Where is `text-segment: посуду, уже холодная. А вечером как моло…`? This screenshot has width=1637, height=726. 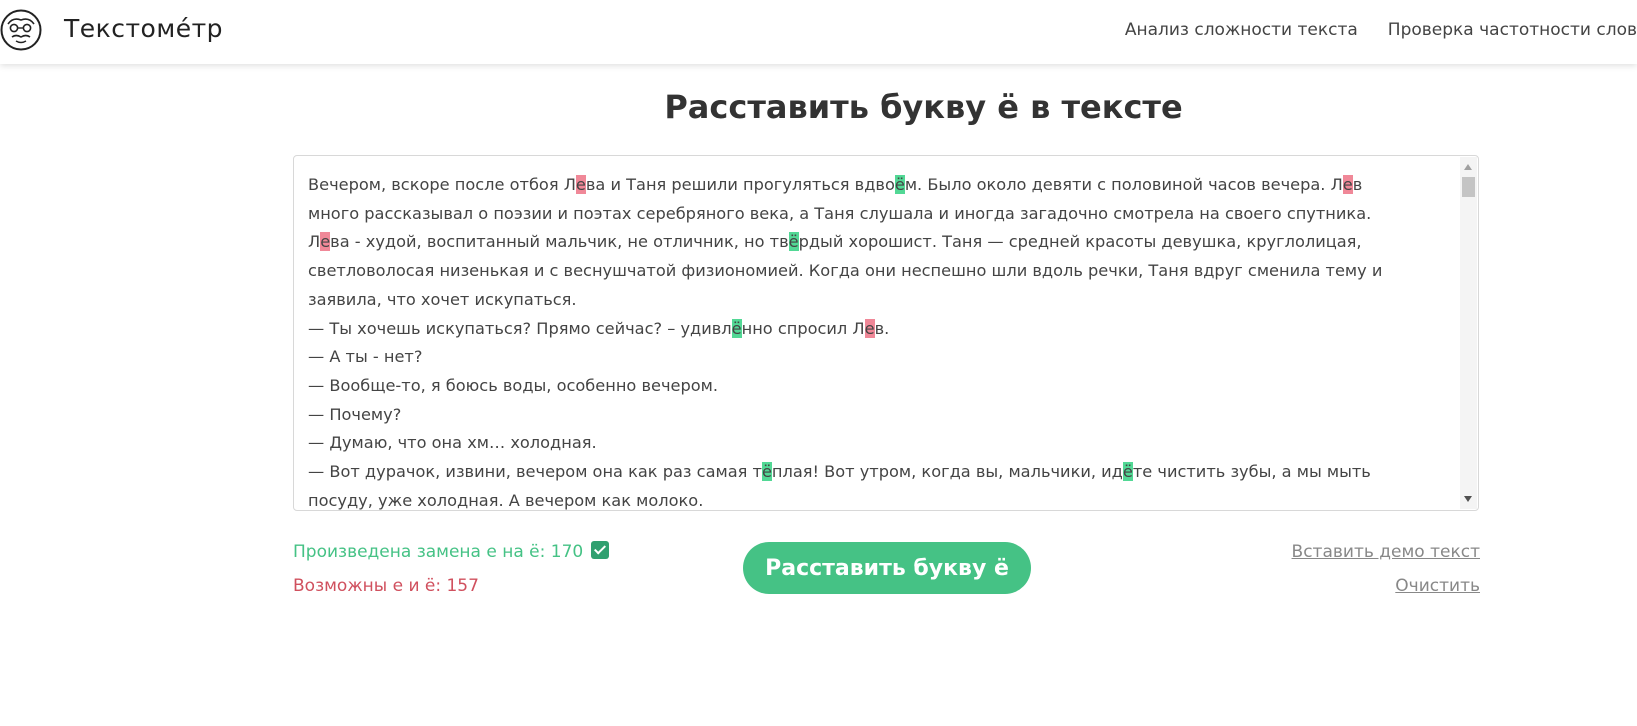
text-segment: посуду, уже холодная. А вечером как моло… is located at coordinates (506, 500).